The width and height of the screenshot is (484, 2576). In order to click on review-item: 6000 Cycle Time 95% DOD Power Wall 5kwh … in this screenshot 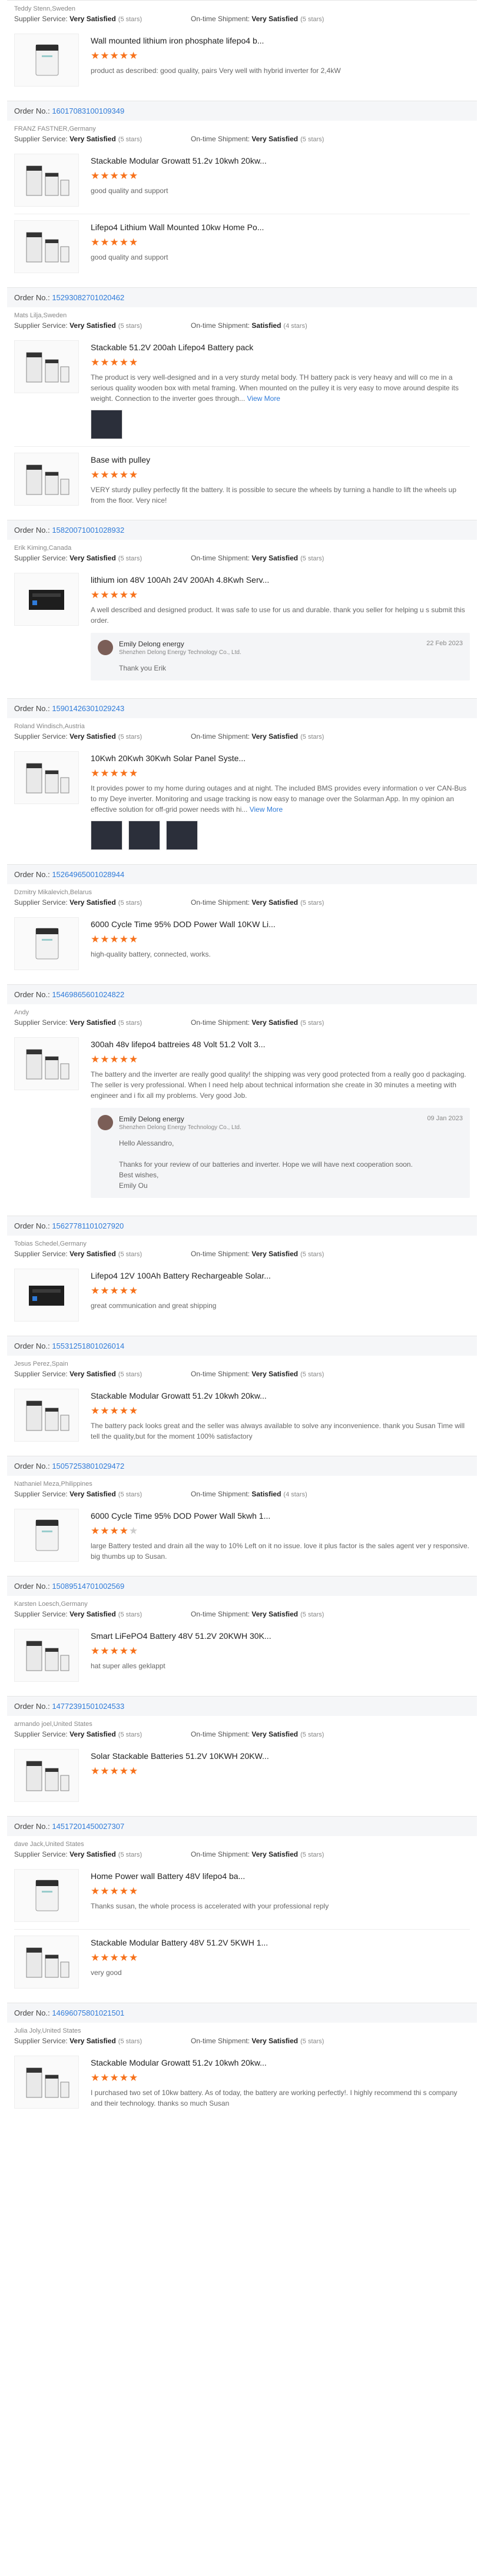, I will do `click(242, 1536)`.